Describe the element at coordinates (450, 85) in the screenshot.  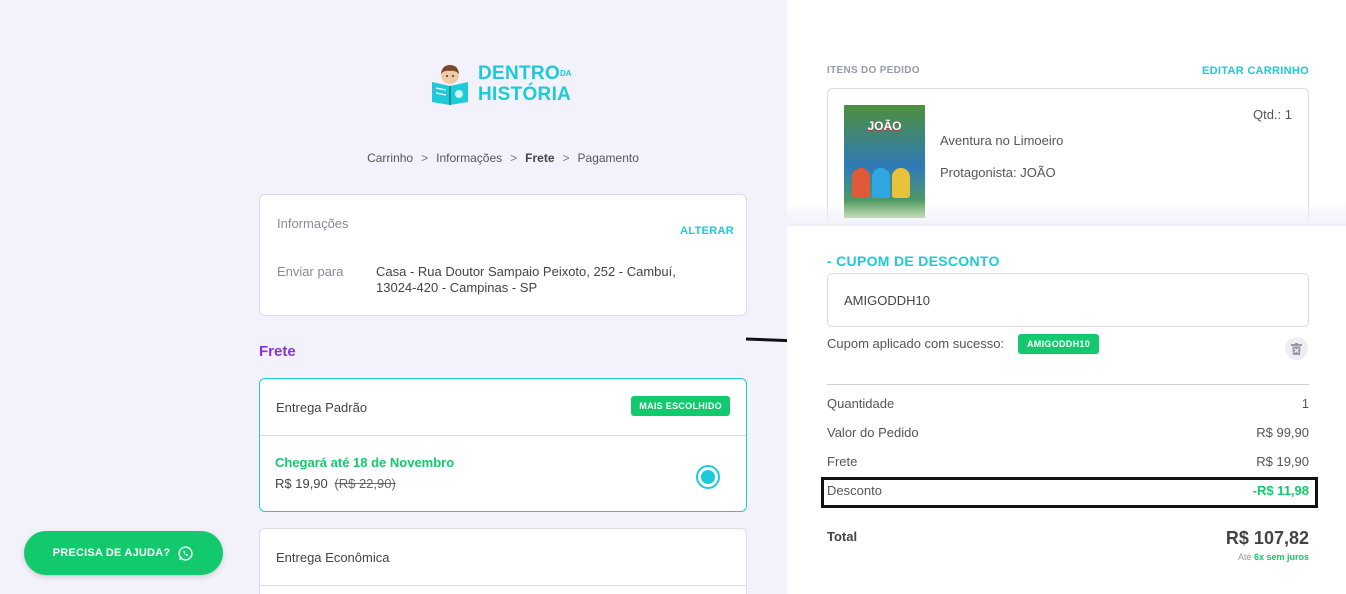
I see `reading-child-icon` at that location.